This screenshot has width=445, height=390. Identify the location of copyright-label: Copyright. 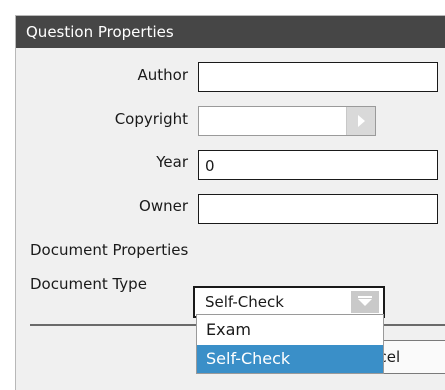
(151, 119).